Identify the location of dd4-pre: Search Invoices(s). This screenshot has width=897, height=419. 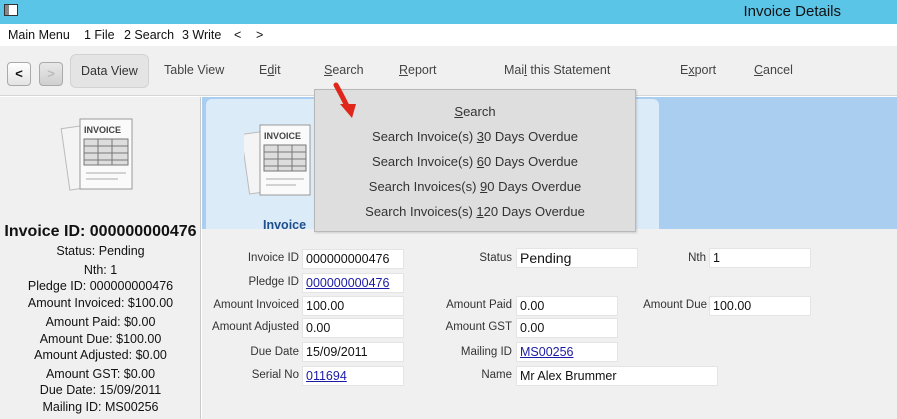
(421, 211).